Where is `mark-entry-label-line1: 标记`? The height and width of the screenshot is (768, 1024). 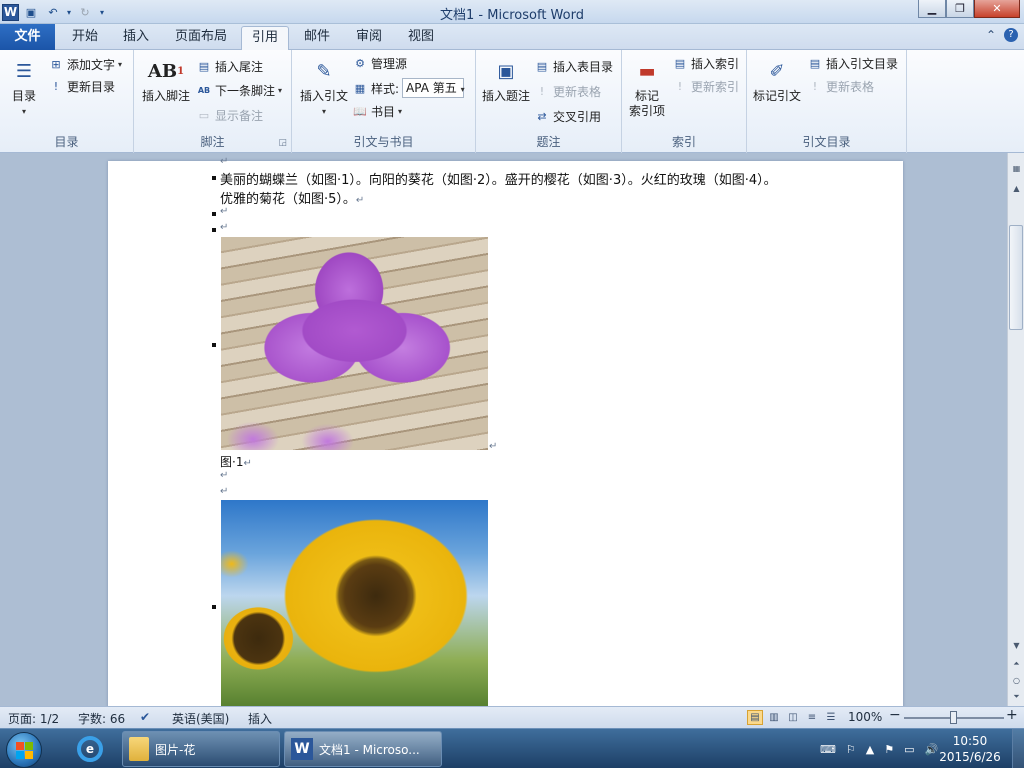
mark-entry-label-line1: 标记 is located at coordinates (646, 96).